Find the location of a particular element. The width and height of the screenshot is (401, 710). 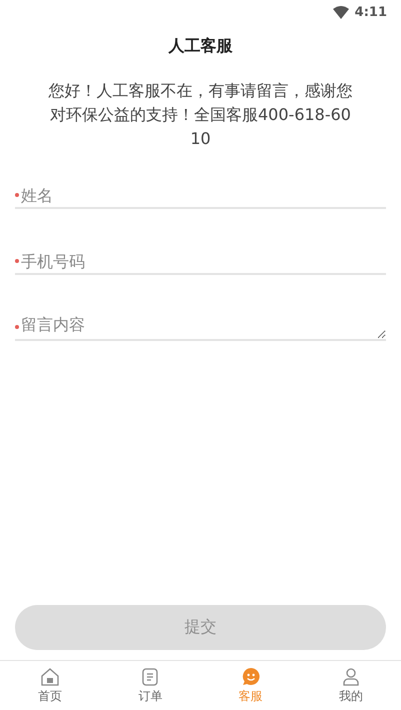

input-field: 手机号码 is located at coordinates (203, 261).